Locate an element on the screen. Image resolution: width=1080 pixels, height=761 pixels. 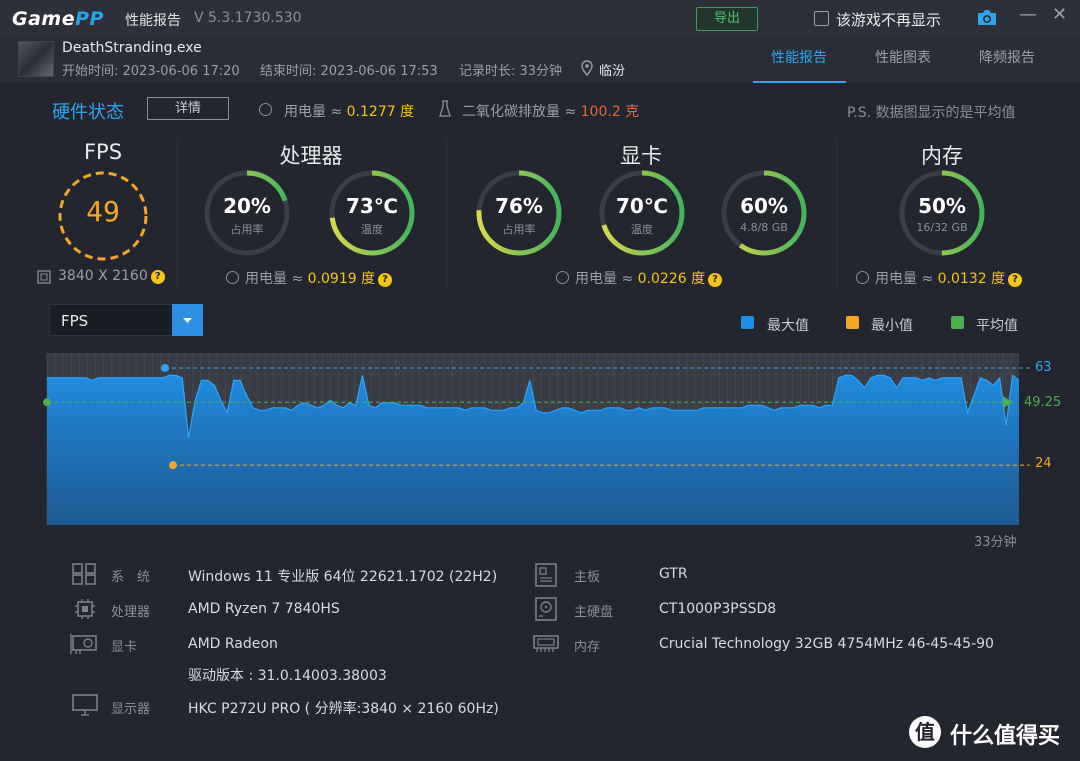
logo-text-pp: PP is located at coordinates (89, 19).